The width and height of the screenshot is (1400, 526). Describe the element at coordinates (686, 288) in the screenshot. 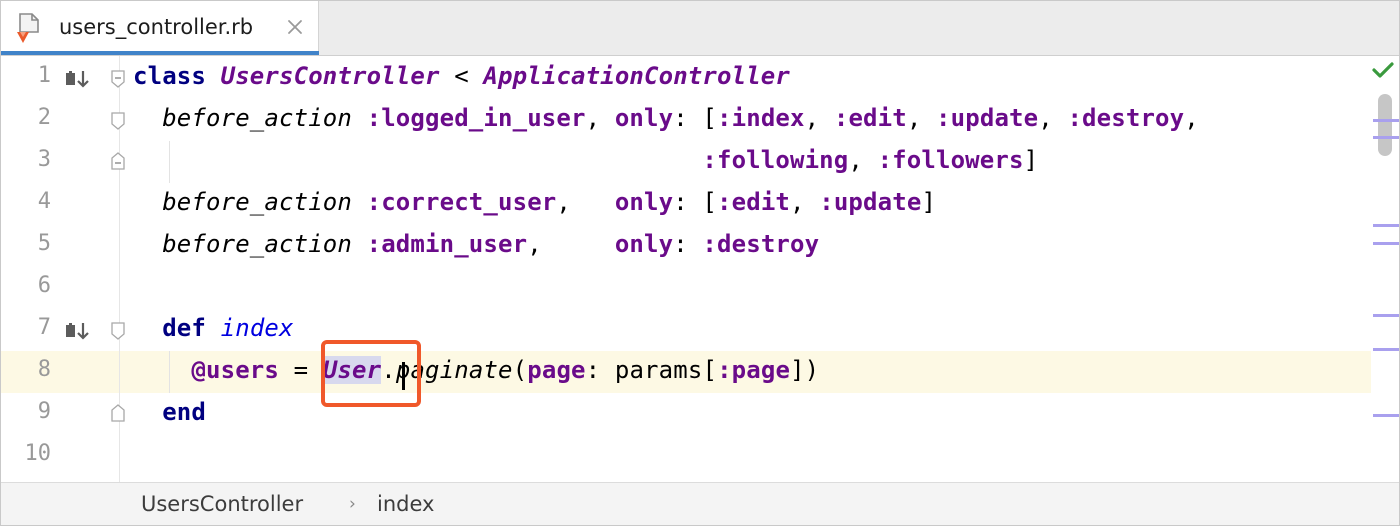

I see `code-line-6: 6` at that location.